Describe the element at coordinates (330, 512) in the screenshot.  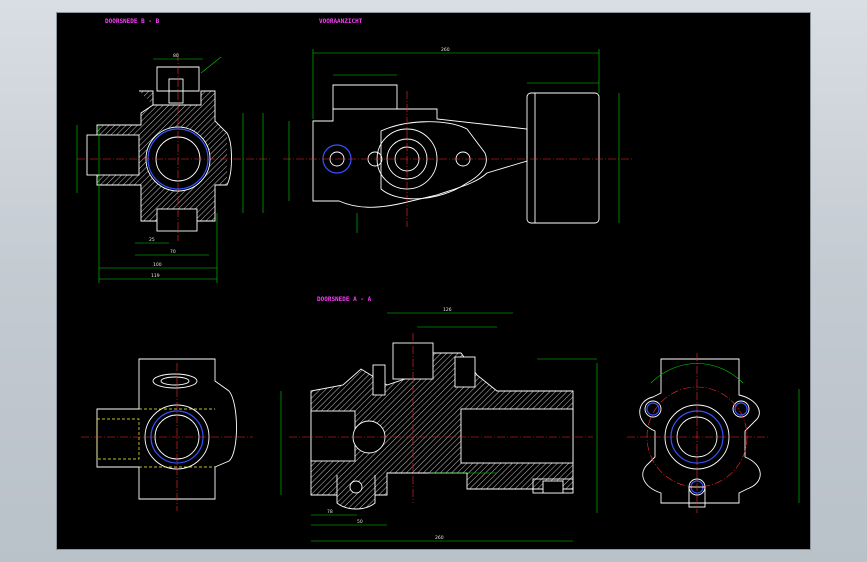
I see `dim-aa-78: 78` at that location.